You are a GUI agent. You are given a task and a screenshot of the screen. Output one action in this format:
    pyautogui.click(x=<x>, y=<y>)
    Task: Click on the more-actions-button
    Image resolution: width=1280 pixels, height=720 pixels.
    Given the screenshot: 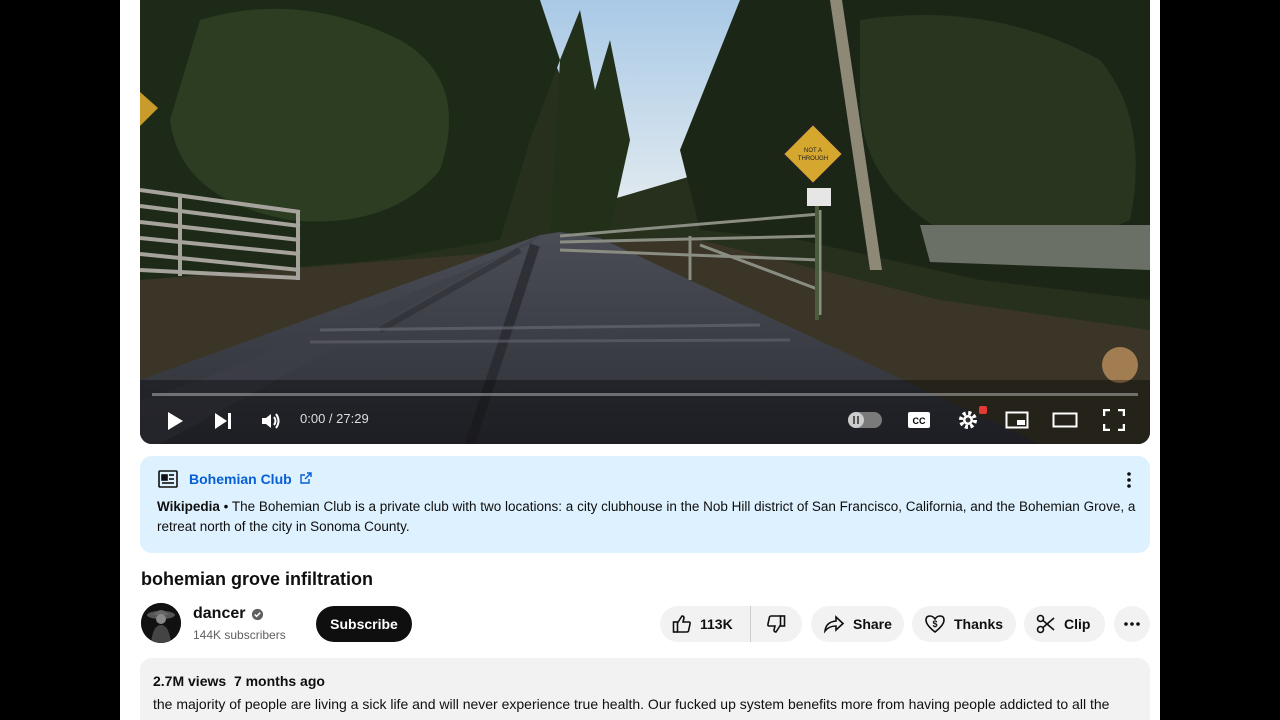 What is the action you would take?
    pyautogui.click(x=1132, y=624)
    